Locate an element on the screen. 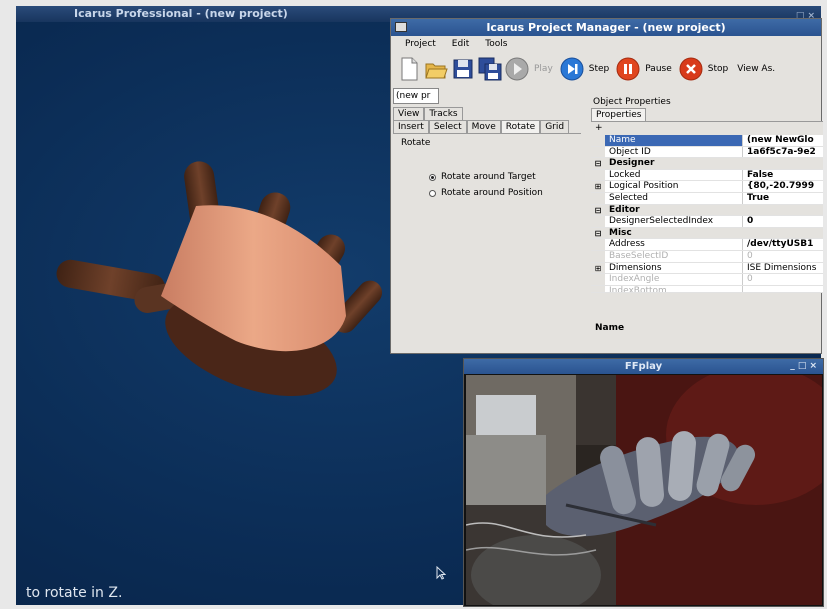  menu-edit: Edit is located at coordinates (460, 44).